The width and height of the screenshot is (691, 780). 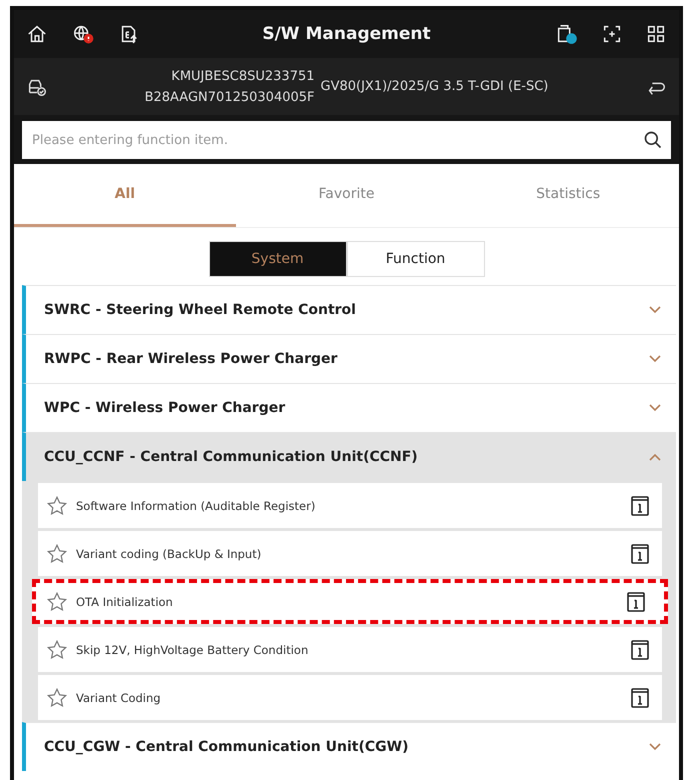 What do you see at coordinates (415, 259) in the screenshot?
I see `segment-button: Function` at bounding box center [415, 259].